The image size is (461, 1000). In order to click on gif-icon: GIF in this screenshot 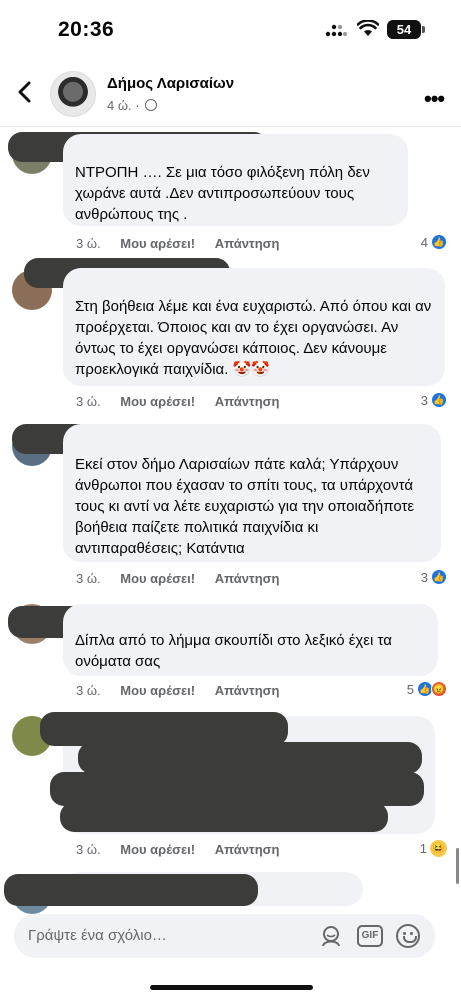, I will do `click(370, 936)`.